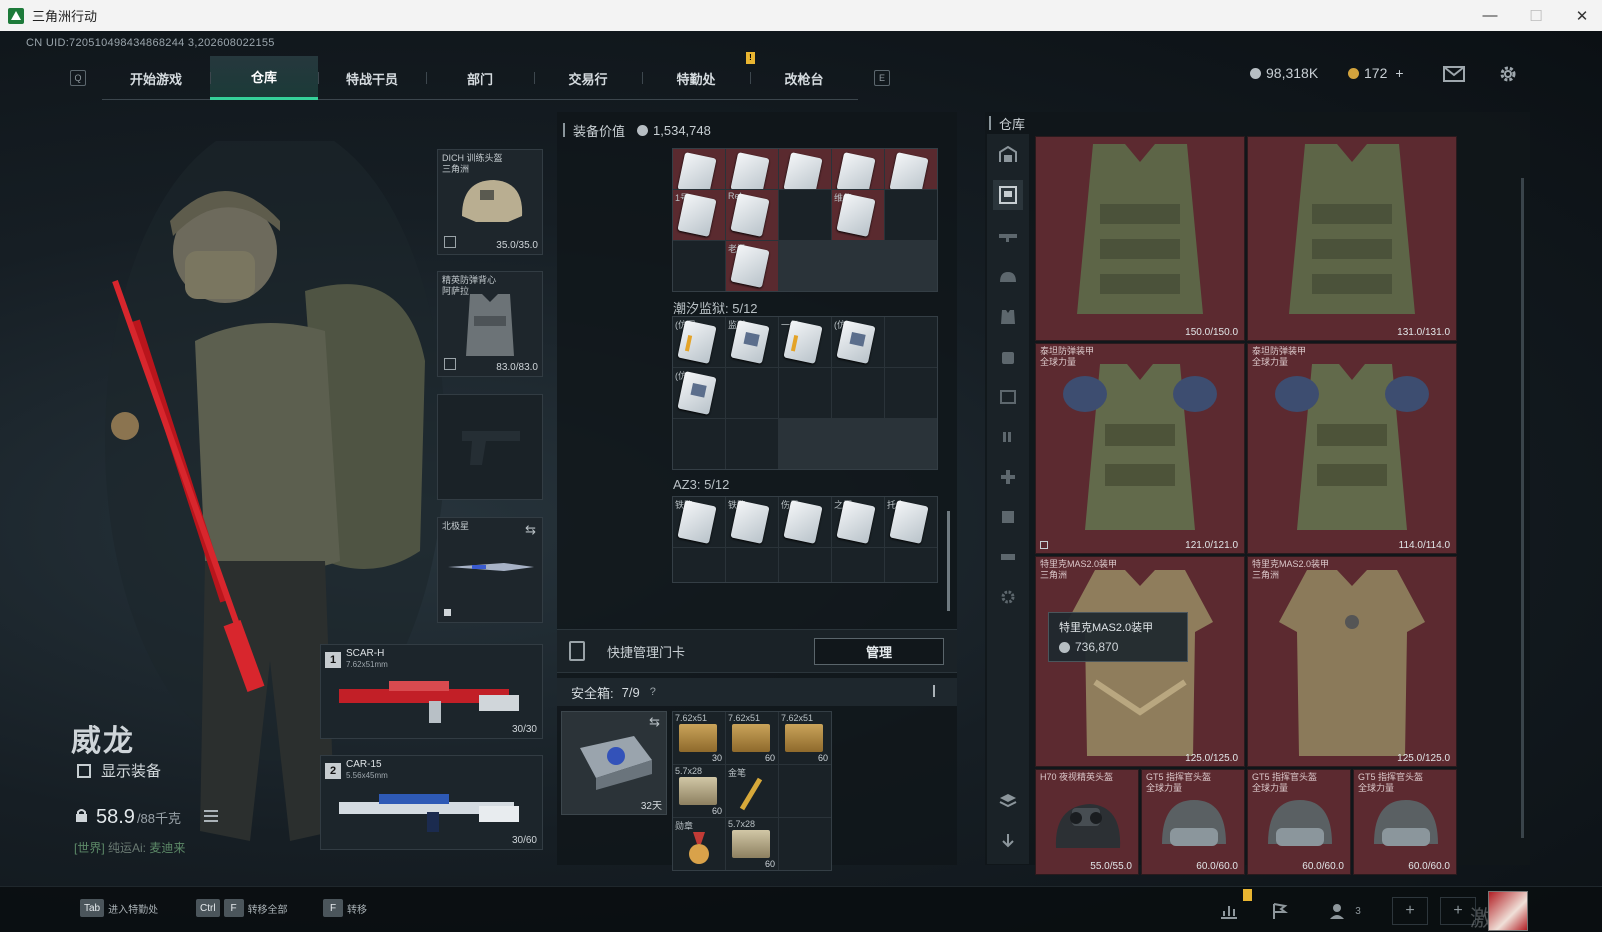 The width and height of the screenshot is (1602, 932). I want to click on warehouse-item-armor: 131.0/131.0, so click(1352, 238).